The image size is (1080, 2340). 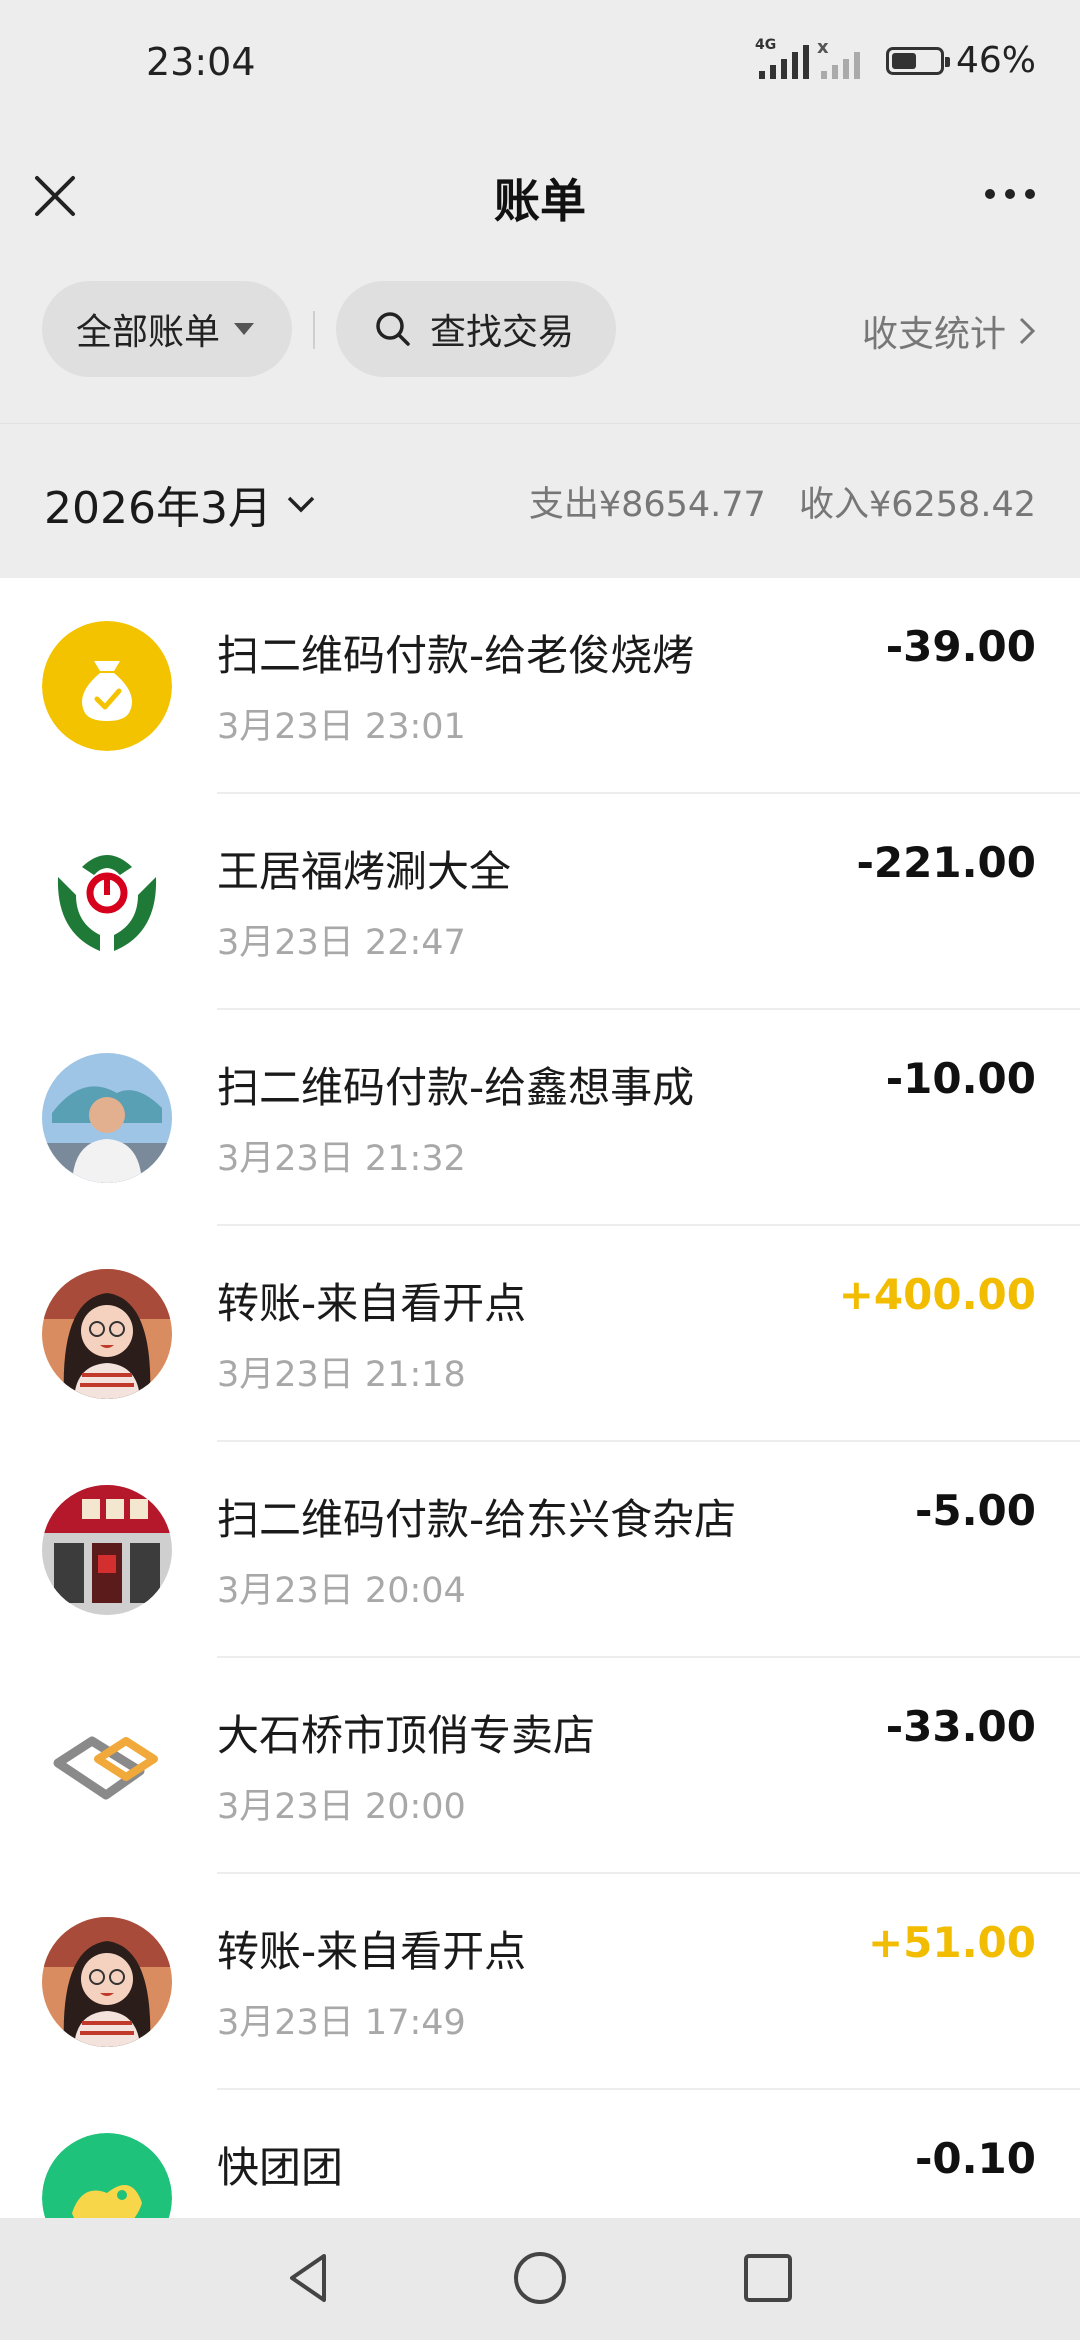 What do you see at coordinates (540, 902) in the screenshot?
I see `transaction-row: 王居福烤涮大全 3月23日 22:47 -221.00` at bounding box center [540, 902].